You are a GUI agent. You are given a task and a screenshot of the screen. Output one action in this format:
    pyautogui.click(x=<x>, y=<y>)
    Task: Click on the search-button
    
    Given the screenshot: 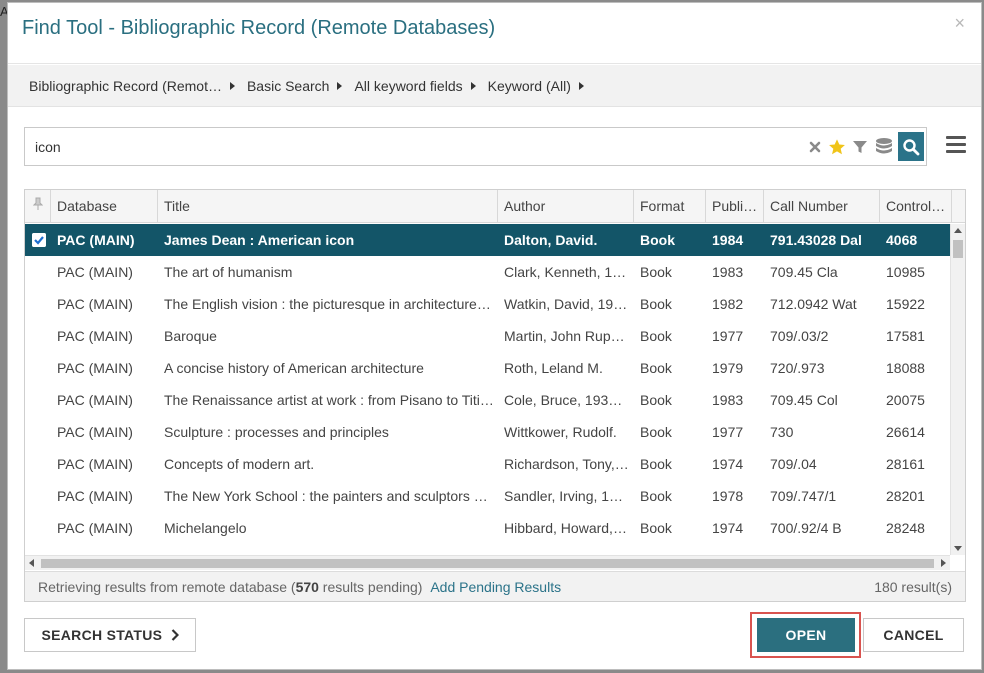 What is the action you would take?
    pyautogui.click(x=911, y=146)
    